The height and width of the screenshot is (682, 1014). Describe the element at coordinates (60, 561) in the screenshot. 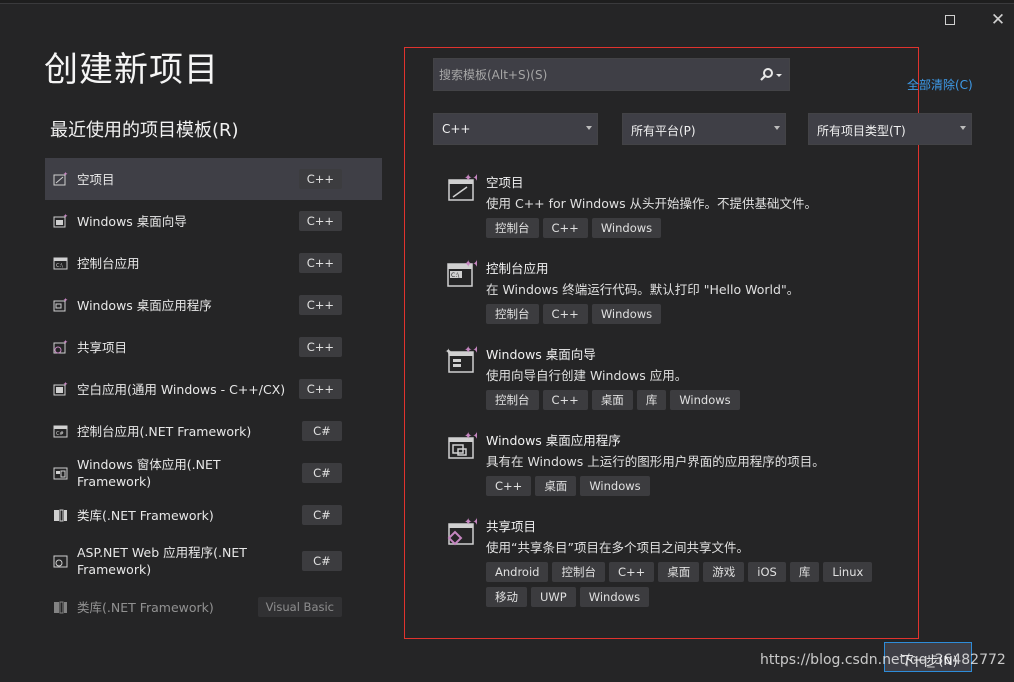

I see `web-app-icon` at that location.